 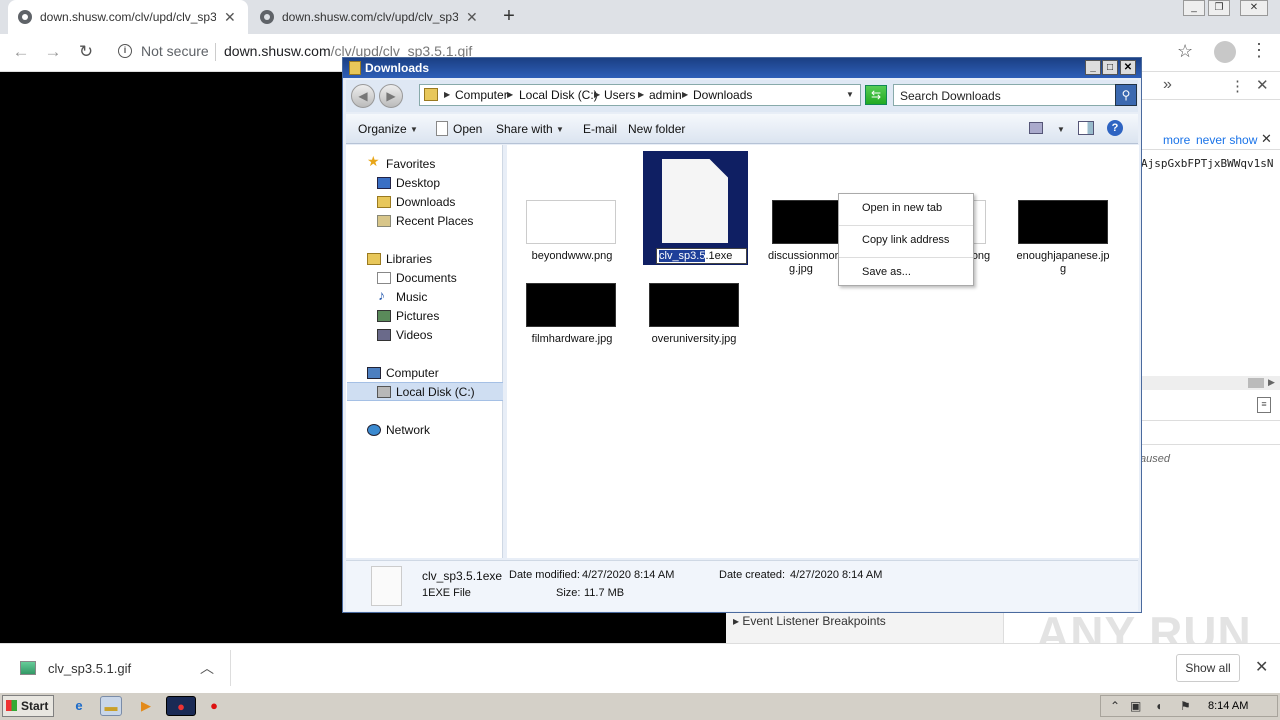 What do you see at coordinates (1115, 706) in the screenshot?
I see `show-hidden-icons-icon: ⌃` at bounding box center [1115, 706].